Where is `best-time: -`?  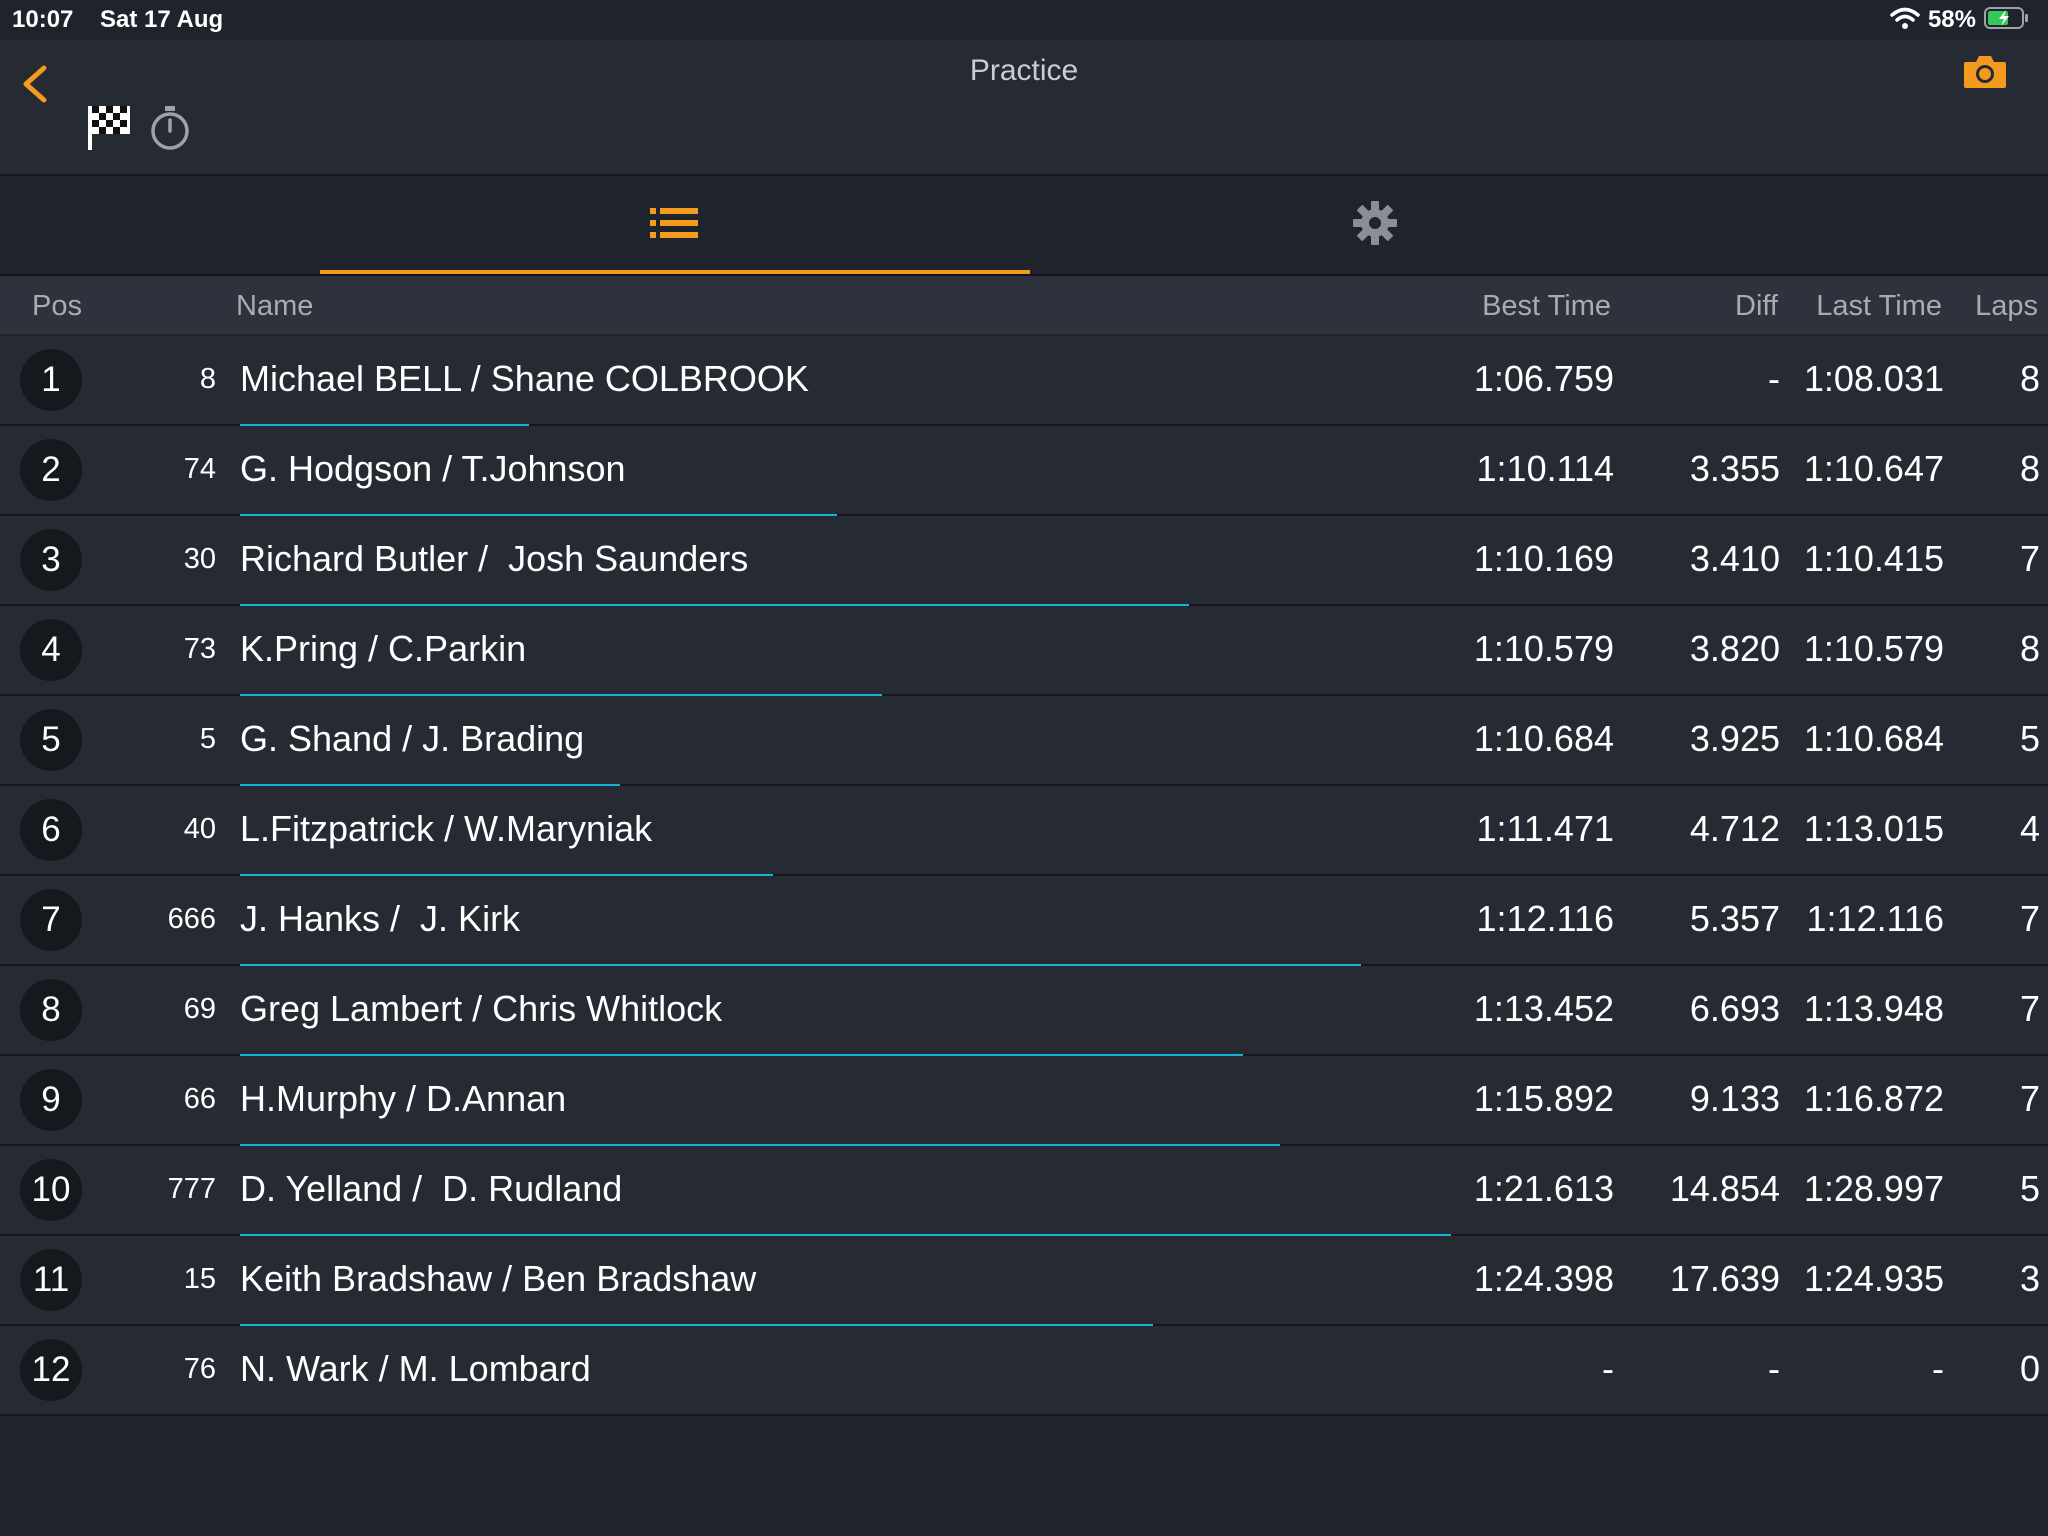
best-time: - is located at coordinates (1608, 1368).